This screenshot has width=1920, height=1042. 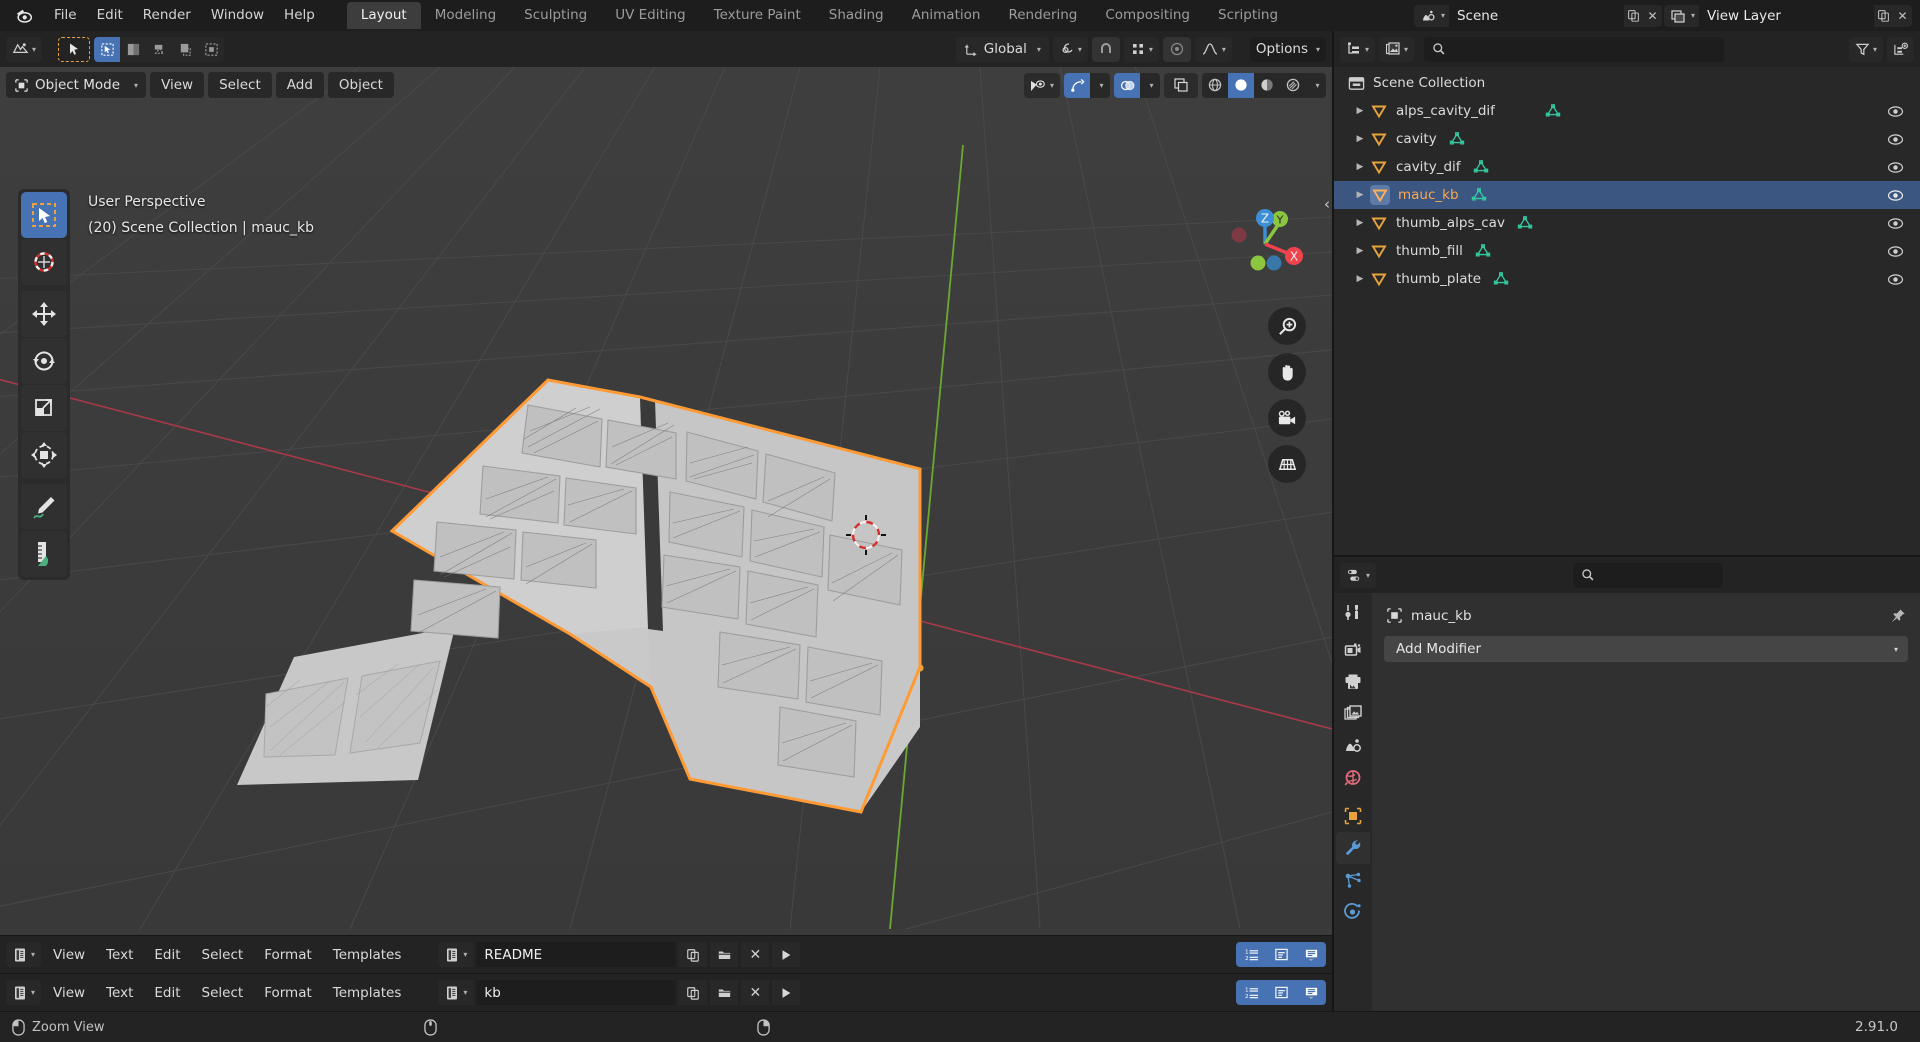 I want to click on annotate-tool-icon, so click(x=44, y=507).